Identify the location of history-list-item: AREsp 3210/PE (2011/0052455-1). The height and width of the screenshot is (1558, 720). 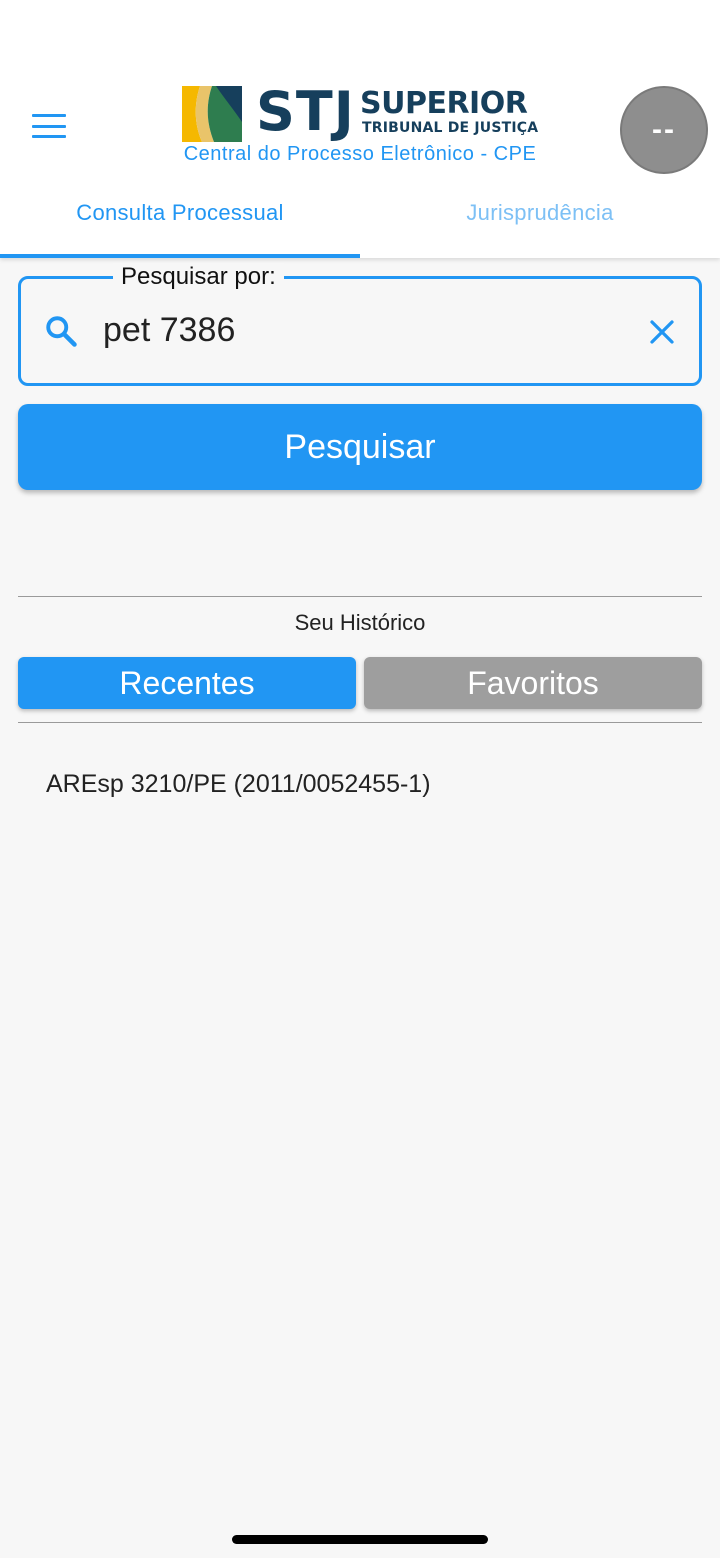
(238, 784).